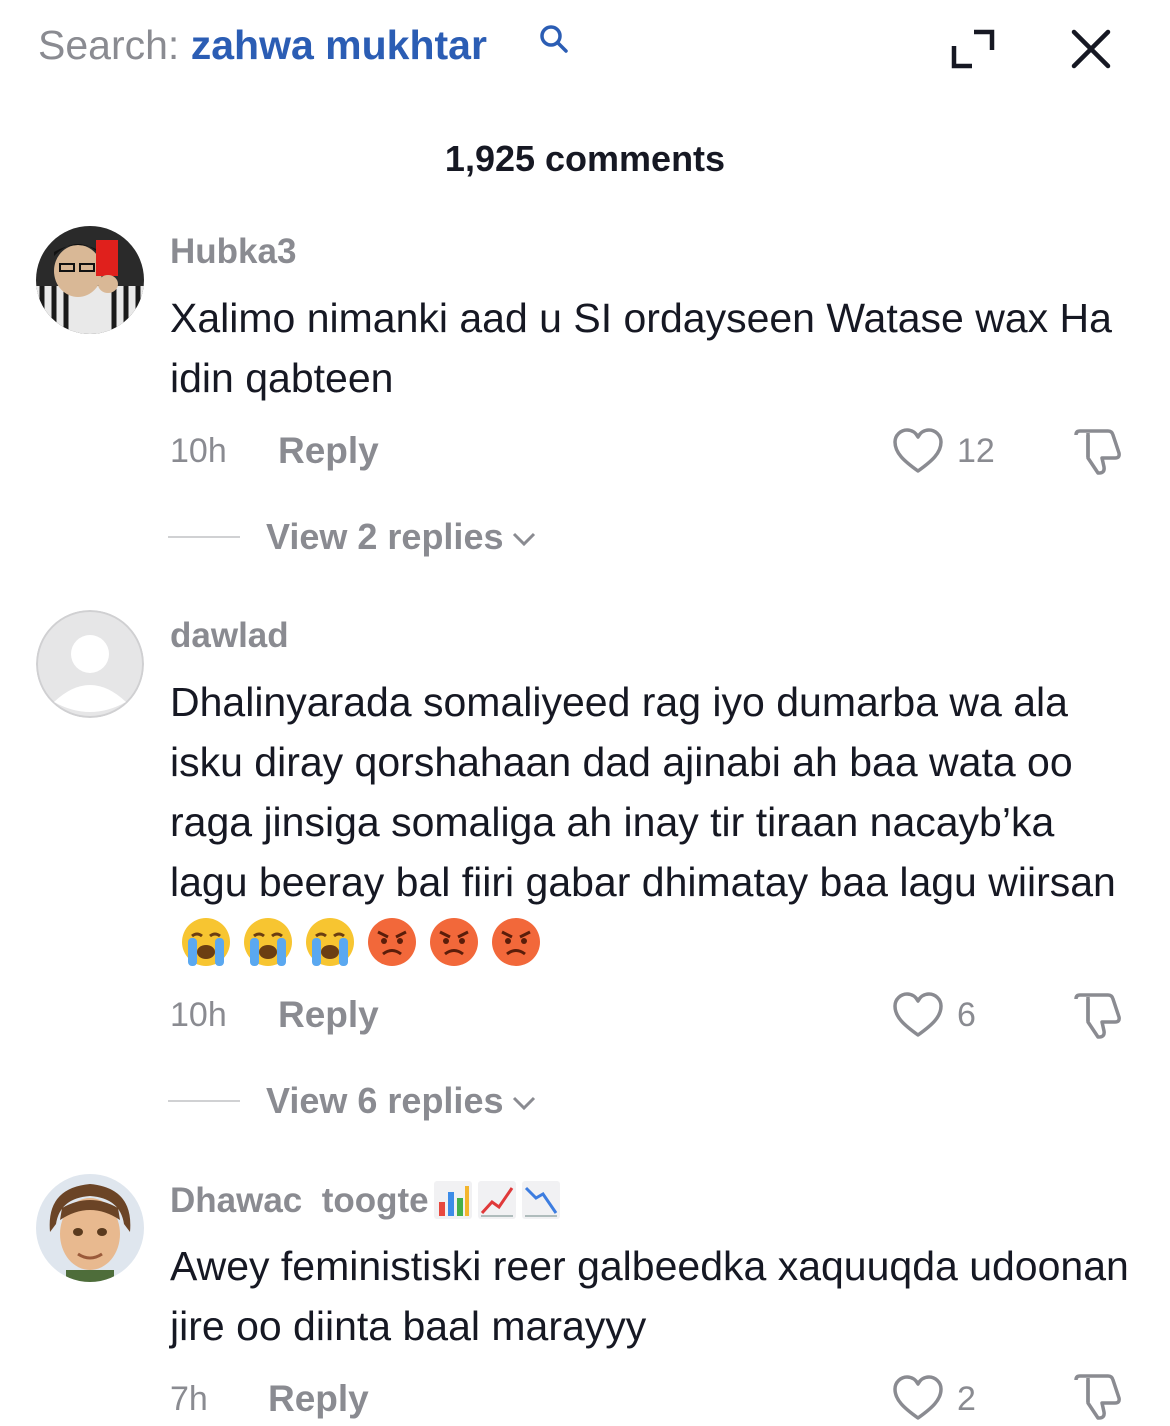  I want to click on like-count: 6, so click(966, 1015).